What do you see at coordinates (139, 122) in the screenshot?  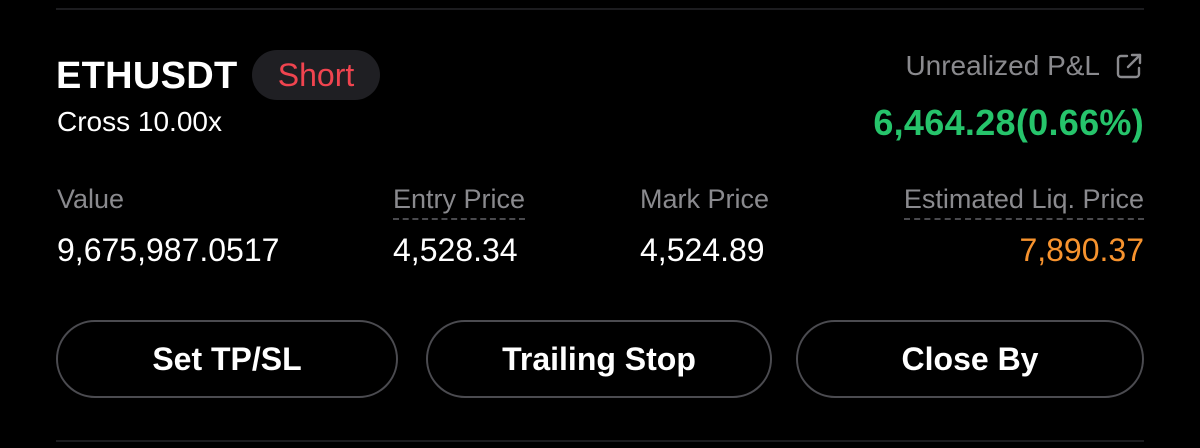 I see `margin-mode: Cross 10.00x` at bounding box center [139, 122].